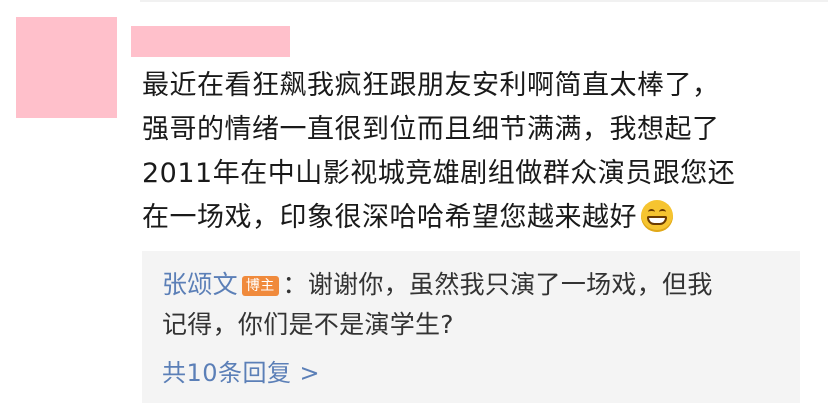 The height and width of the screenshot is (403, 828). Describe the element at coordinates (431, 85) in the screenshot. I see `comment-line: 最近在看狂飙我疯狂跟朋友安利啊简直太棒了，` at that location.